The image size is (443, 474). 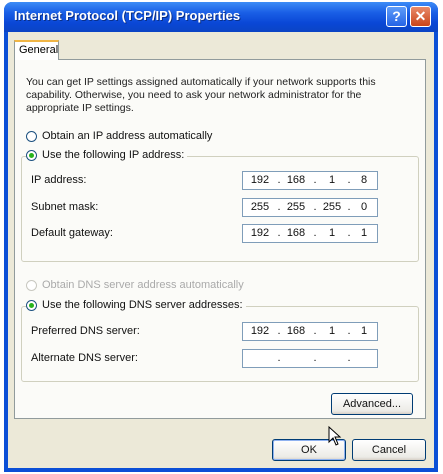 I want to click on use-following-dns-label: Use the following DNS server addresses:, so click(x=142, y=305).